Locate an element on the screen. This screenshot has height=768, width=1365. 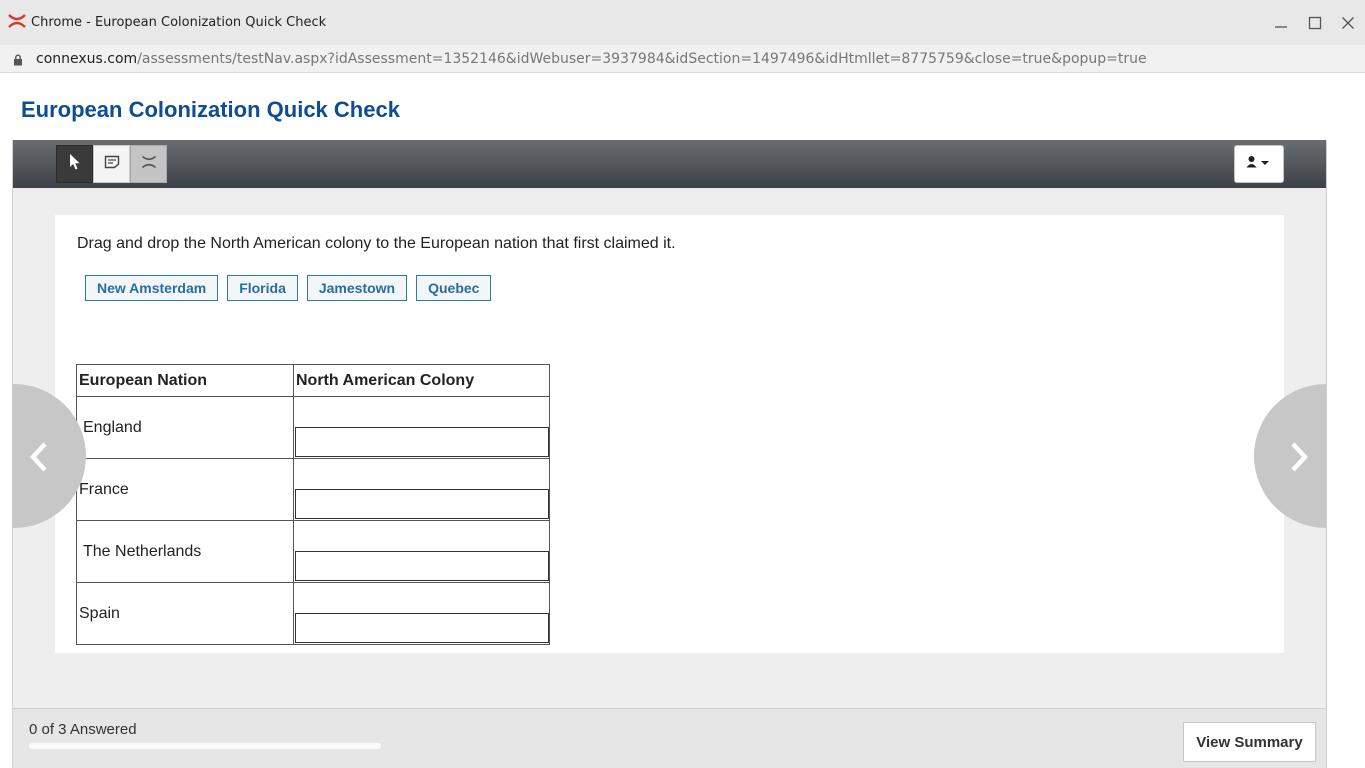
table-row: Spain is located at coordinates (313, 613).